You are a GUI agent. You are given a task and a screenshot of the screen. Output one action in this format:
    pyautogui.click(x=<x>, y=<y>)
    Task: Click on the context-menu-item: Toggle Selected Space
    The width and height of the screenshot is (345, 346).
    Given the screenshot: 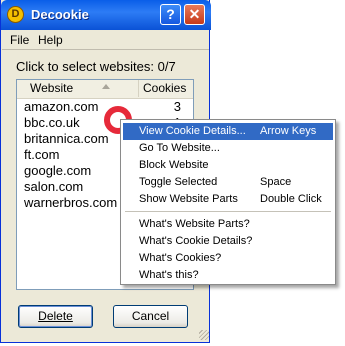 What is the action you would take?
    pyautogui.click(x=228, y=182)
    